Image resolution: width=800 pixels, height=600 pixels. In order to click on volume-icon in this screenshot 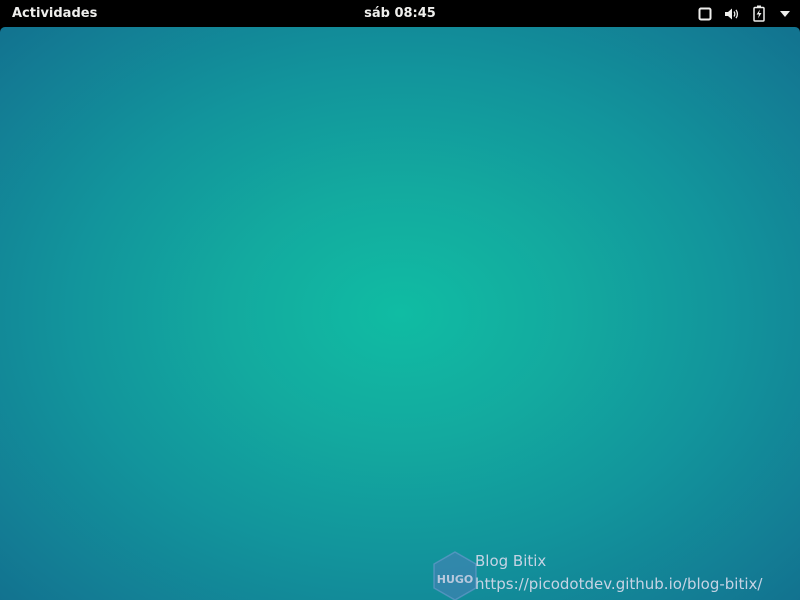, I will do `click(731, 13)`.